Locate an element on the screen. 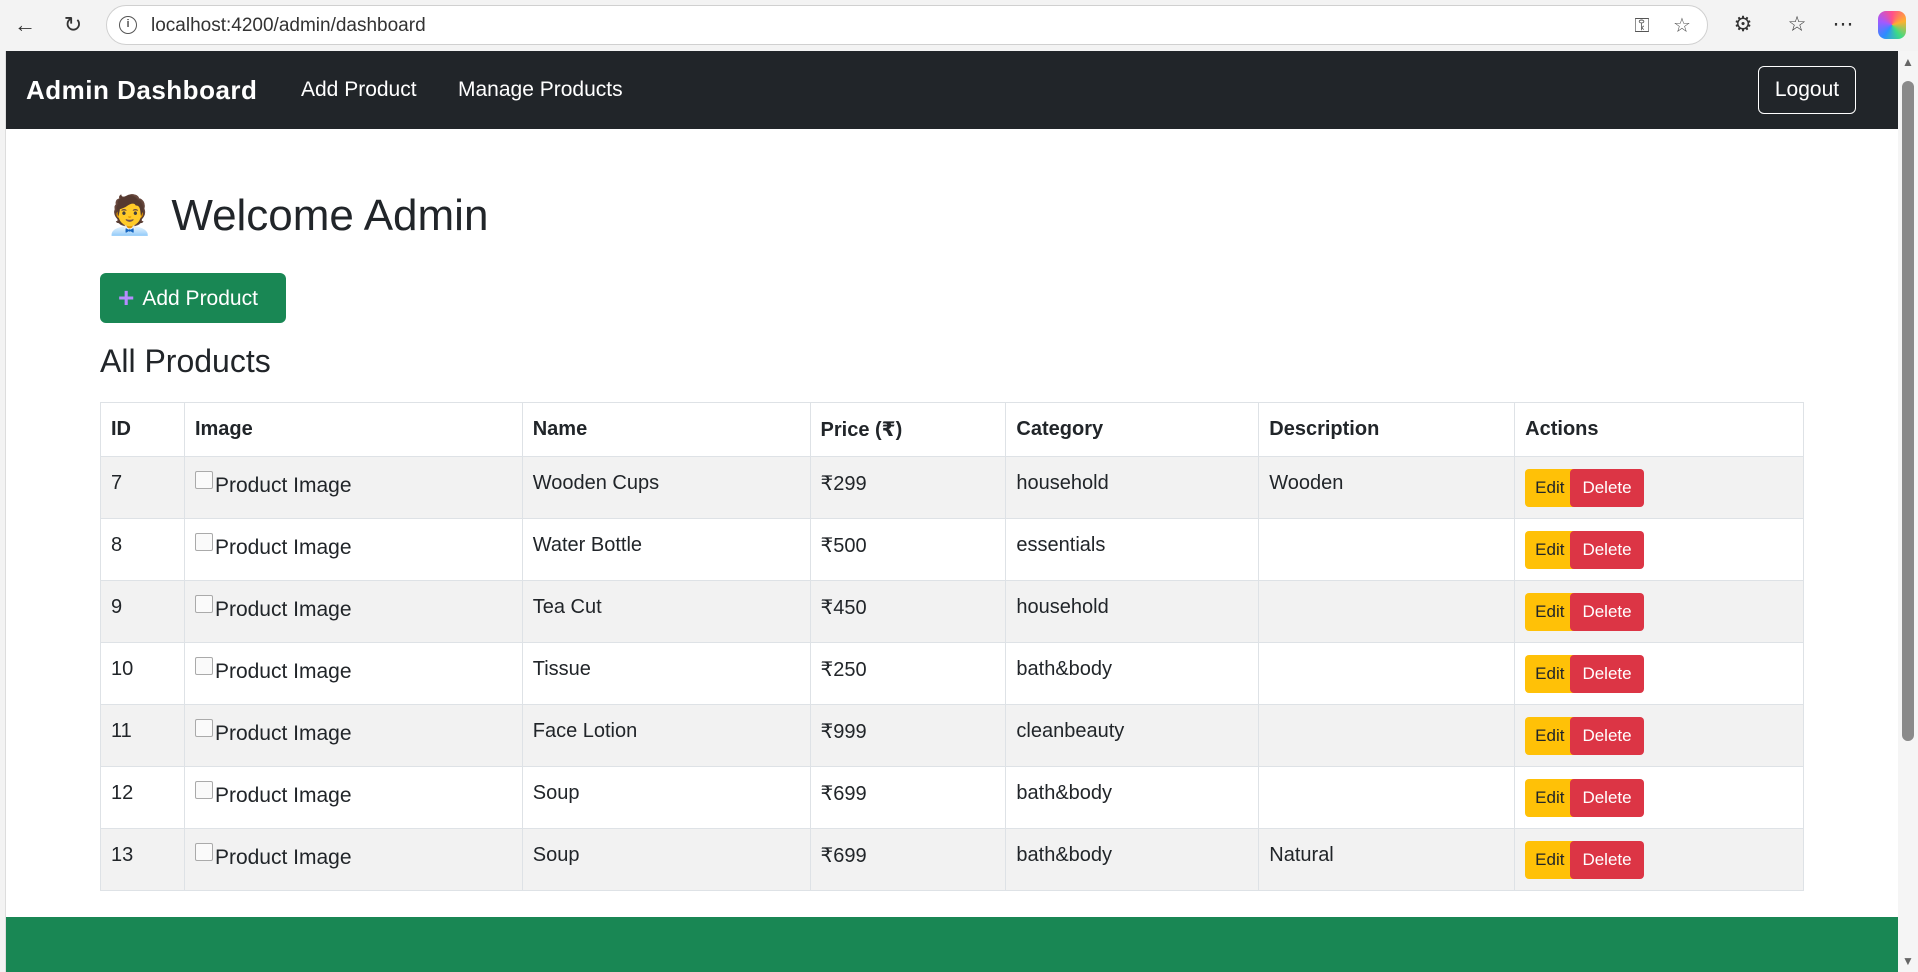 The image size is (1918, 972). cell-price: ₹450 is located at coordinates (908, 611).